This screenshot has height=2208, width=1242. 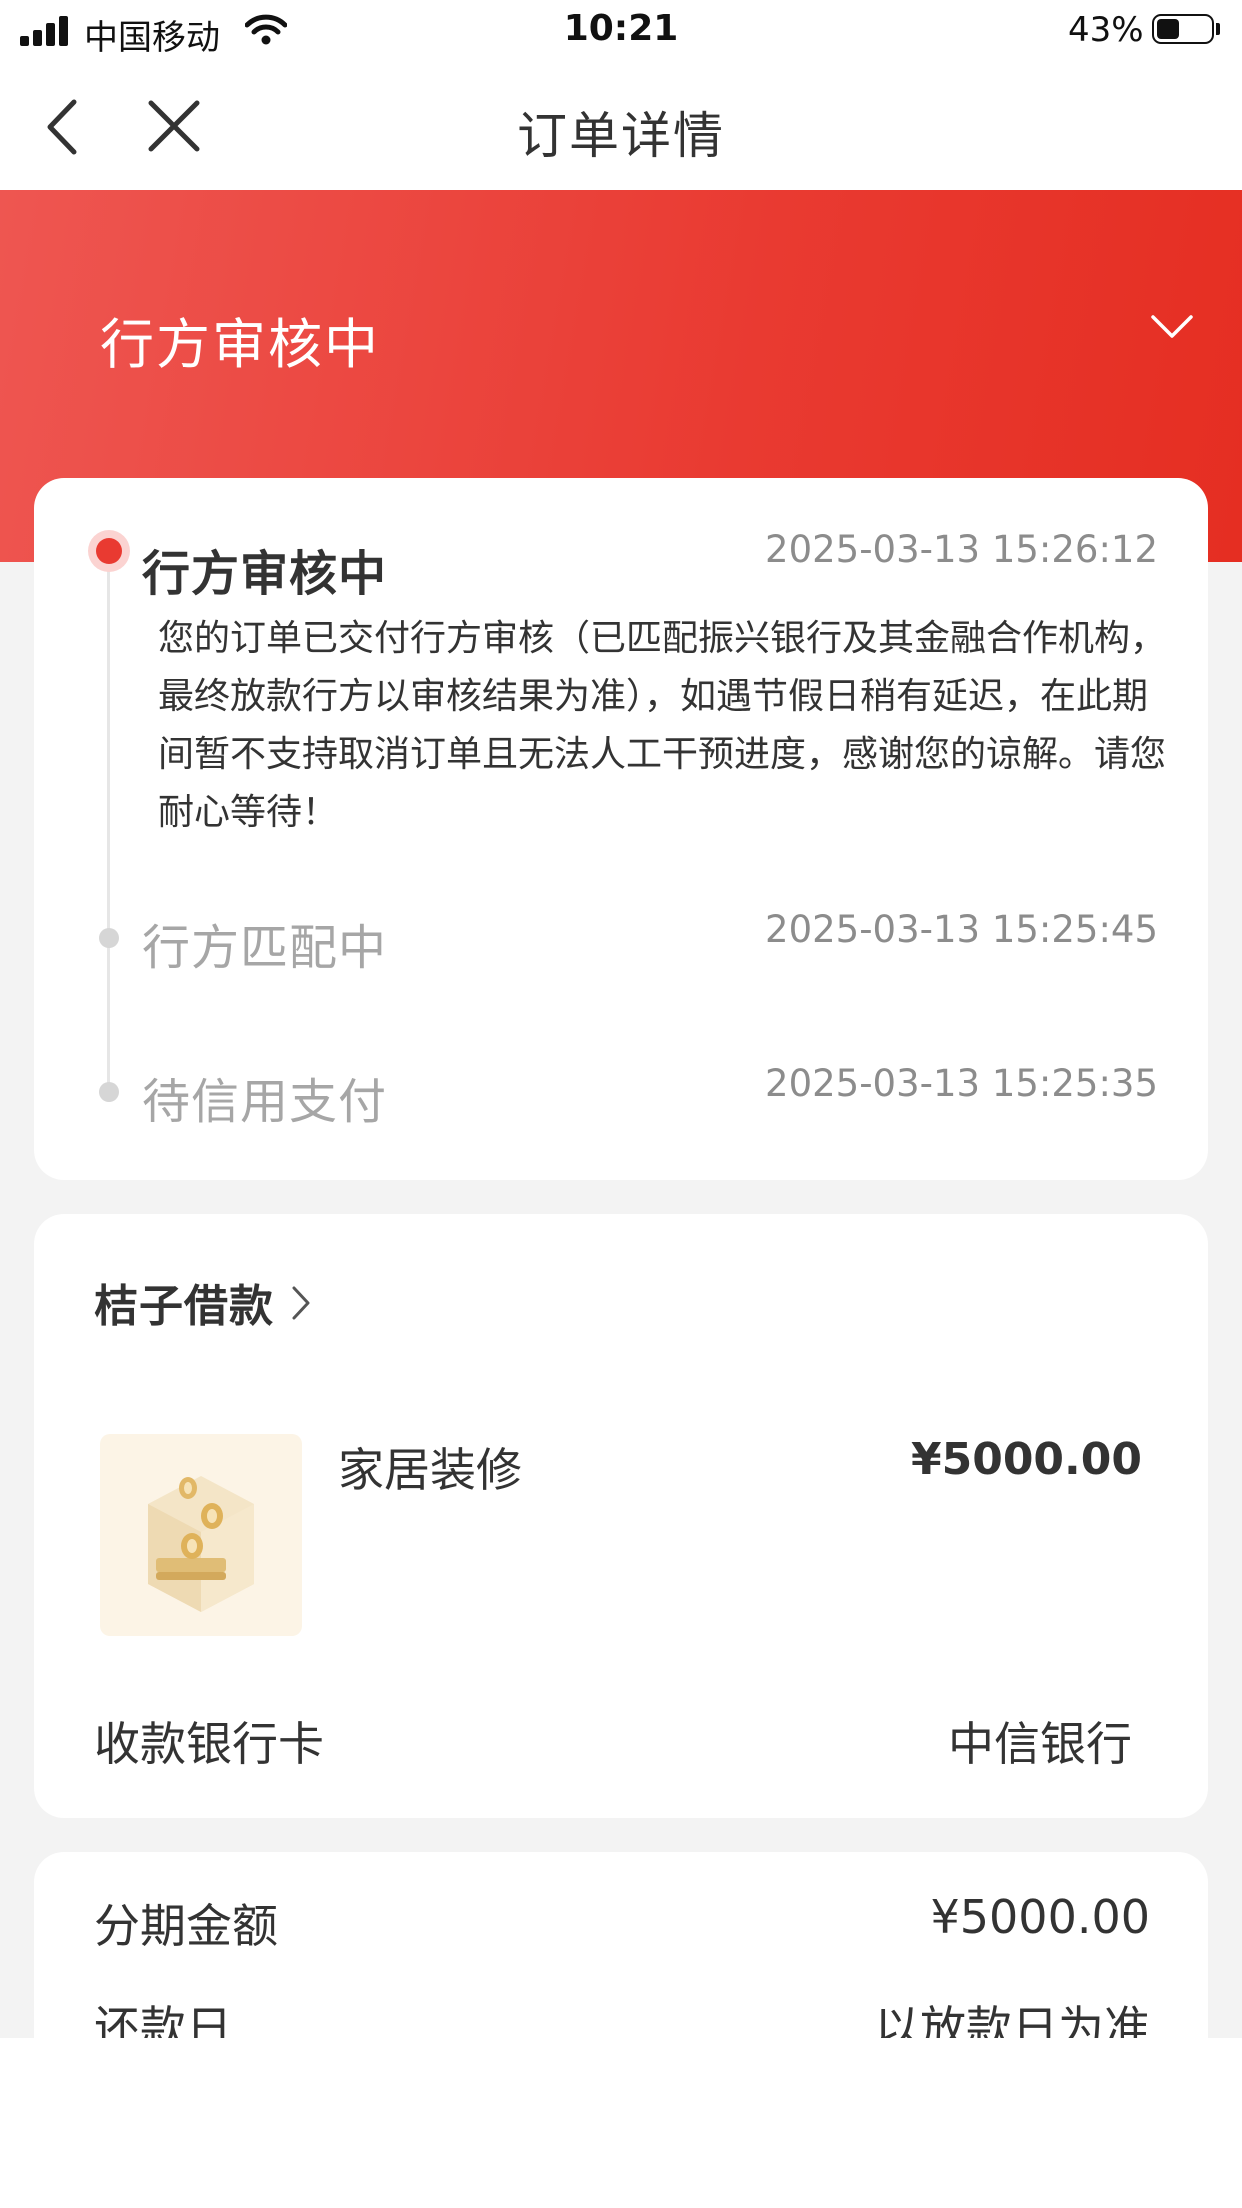 I want to click on battery-percent: 43%, so click(x=1106, y=30).